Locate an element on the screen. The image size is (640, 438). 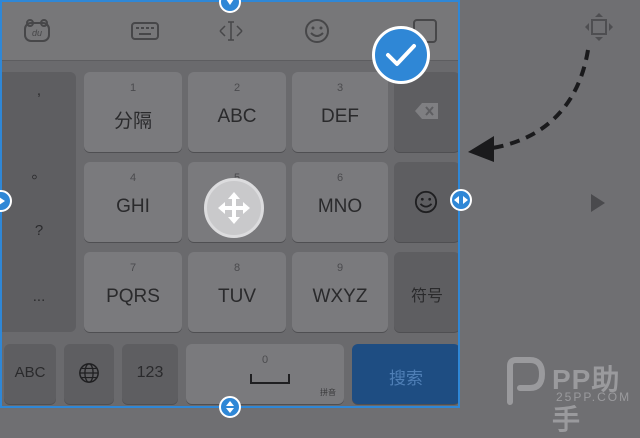
watermark-logo: PP助手 25PP.COM is located at coordinates (570, 393).